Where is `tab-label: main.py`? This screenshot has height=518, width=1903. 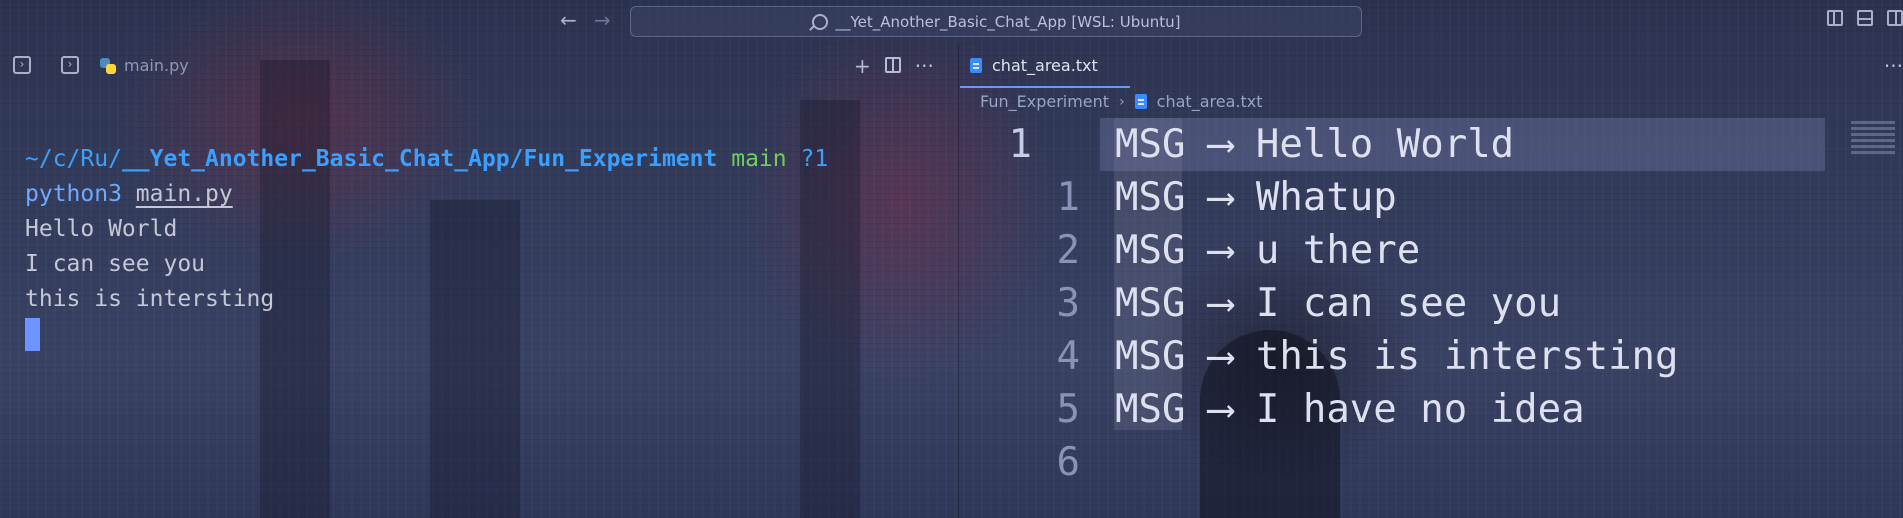
tab-label: main.py is located at coordinates (156, 65).